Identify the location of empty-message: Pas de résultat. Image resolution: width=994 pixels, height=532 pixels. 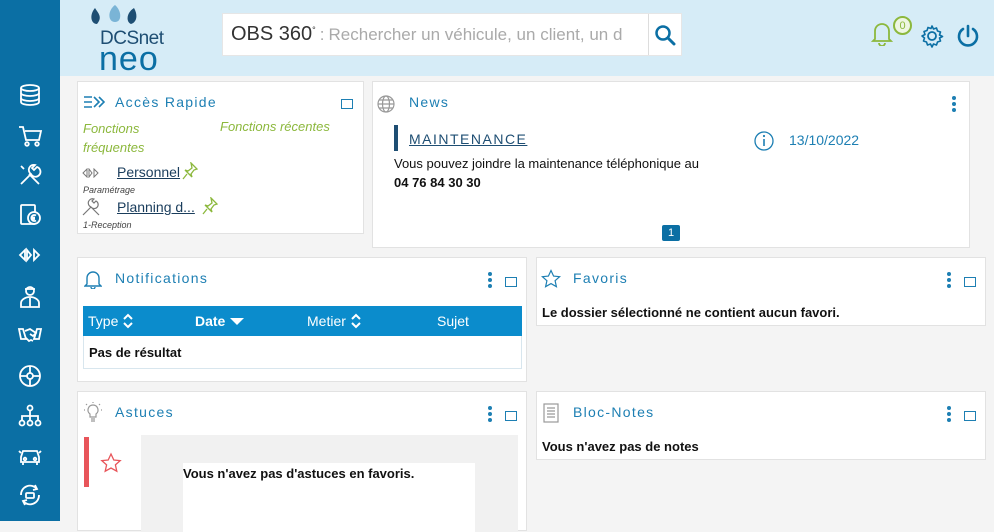
(135, 352).